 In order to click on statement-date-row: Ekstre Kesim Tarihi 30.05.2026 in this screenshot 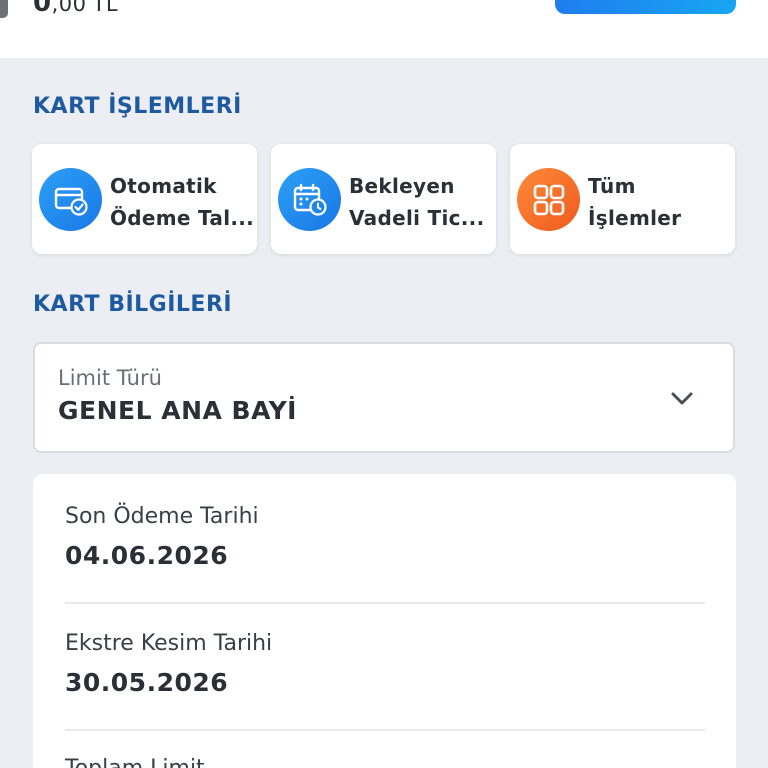, I will do `click(385, 664)`.